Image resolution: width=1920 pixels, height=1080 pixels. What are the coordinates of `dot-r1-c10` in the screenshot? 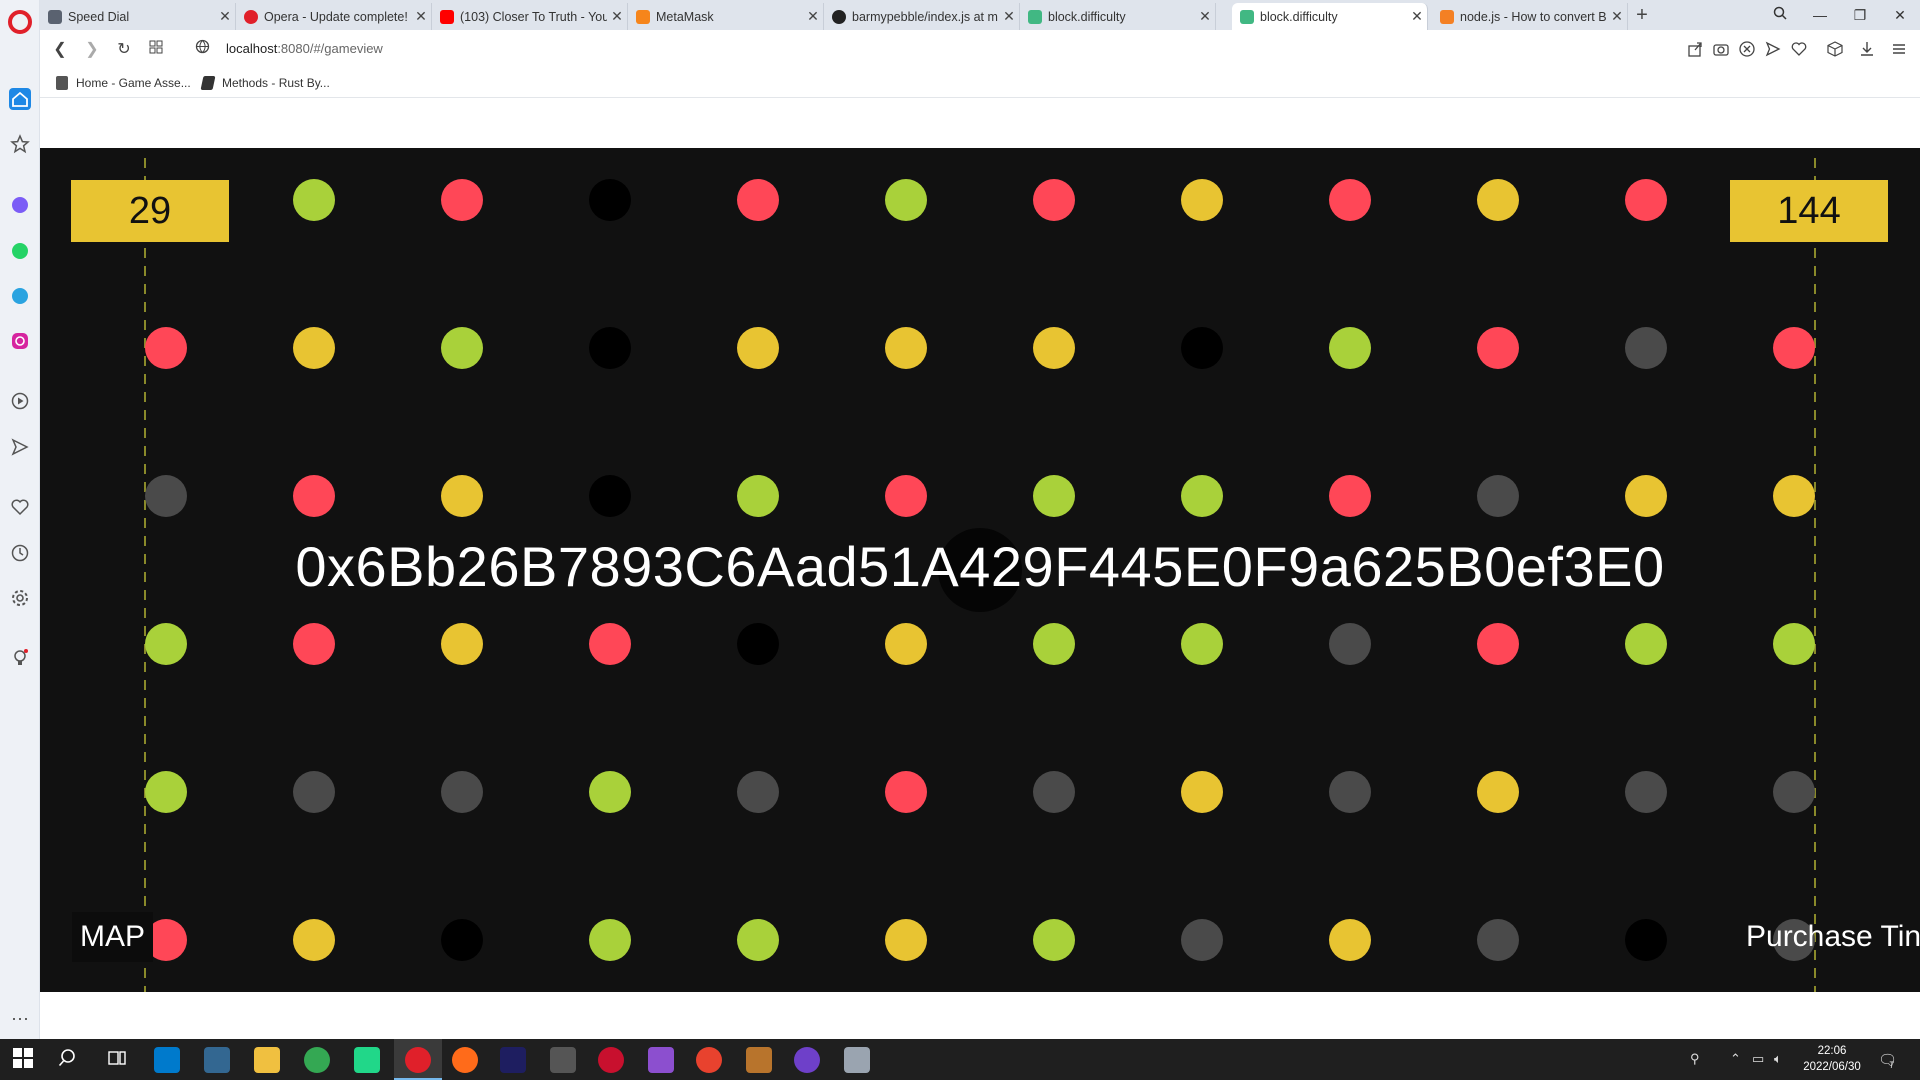 It's located at (1646, 348).